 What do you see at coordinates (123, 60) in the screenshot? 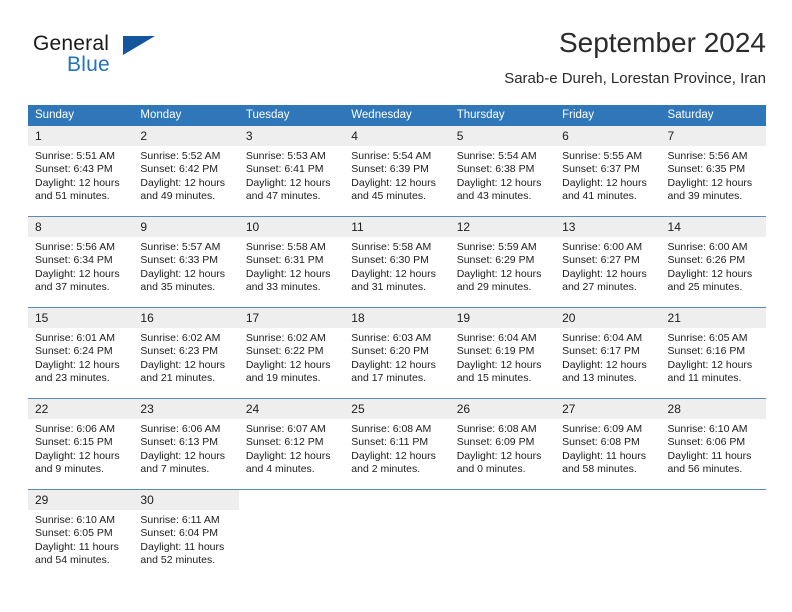
I see `brand-logo: General Blue` at bounding box center [123, 60].